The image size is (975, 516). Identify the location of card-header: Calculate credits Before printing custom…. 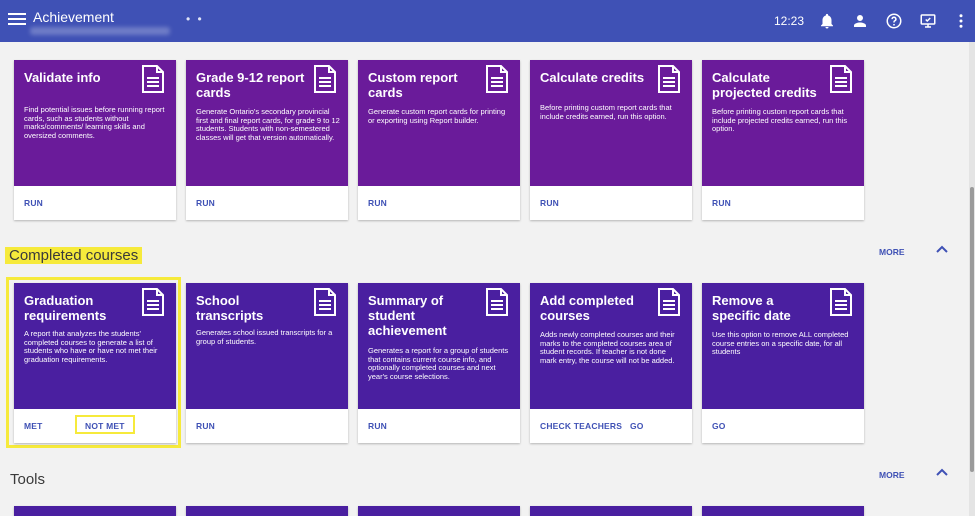
(611, 123).